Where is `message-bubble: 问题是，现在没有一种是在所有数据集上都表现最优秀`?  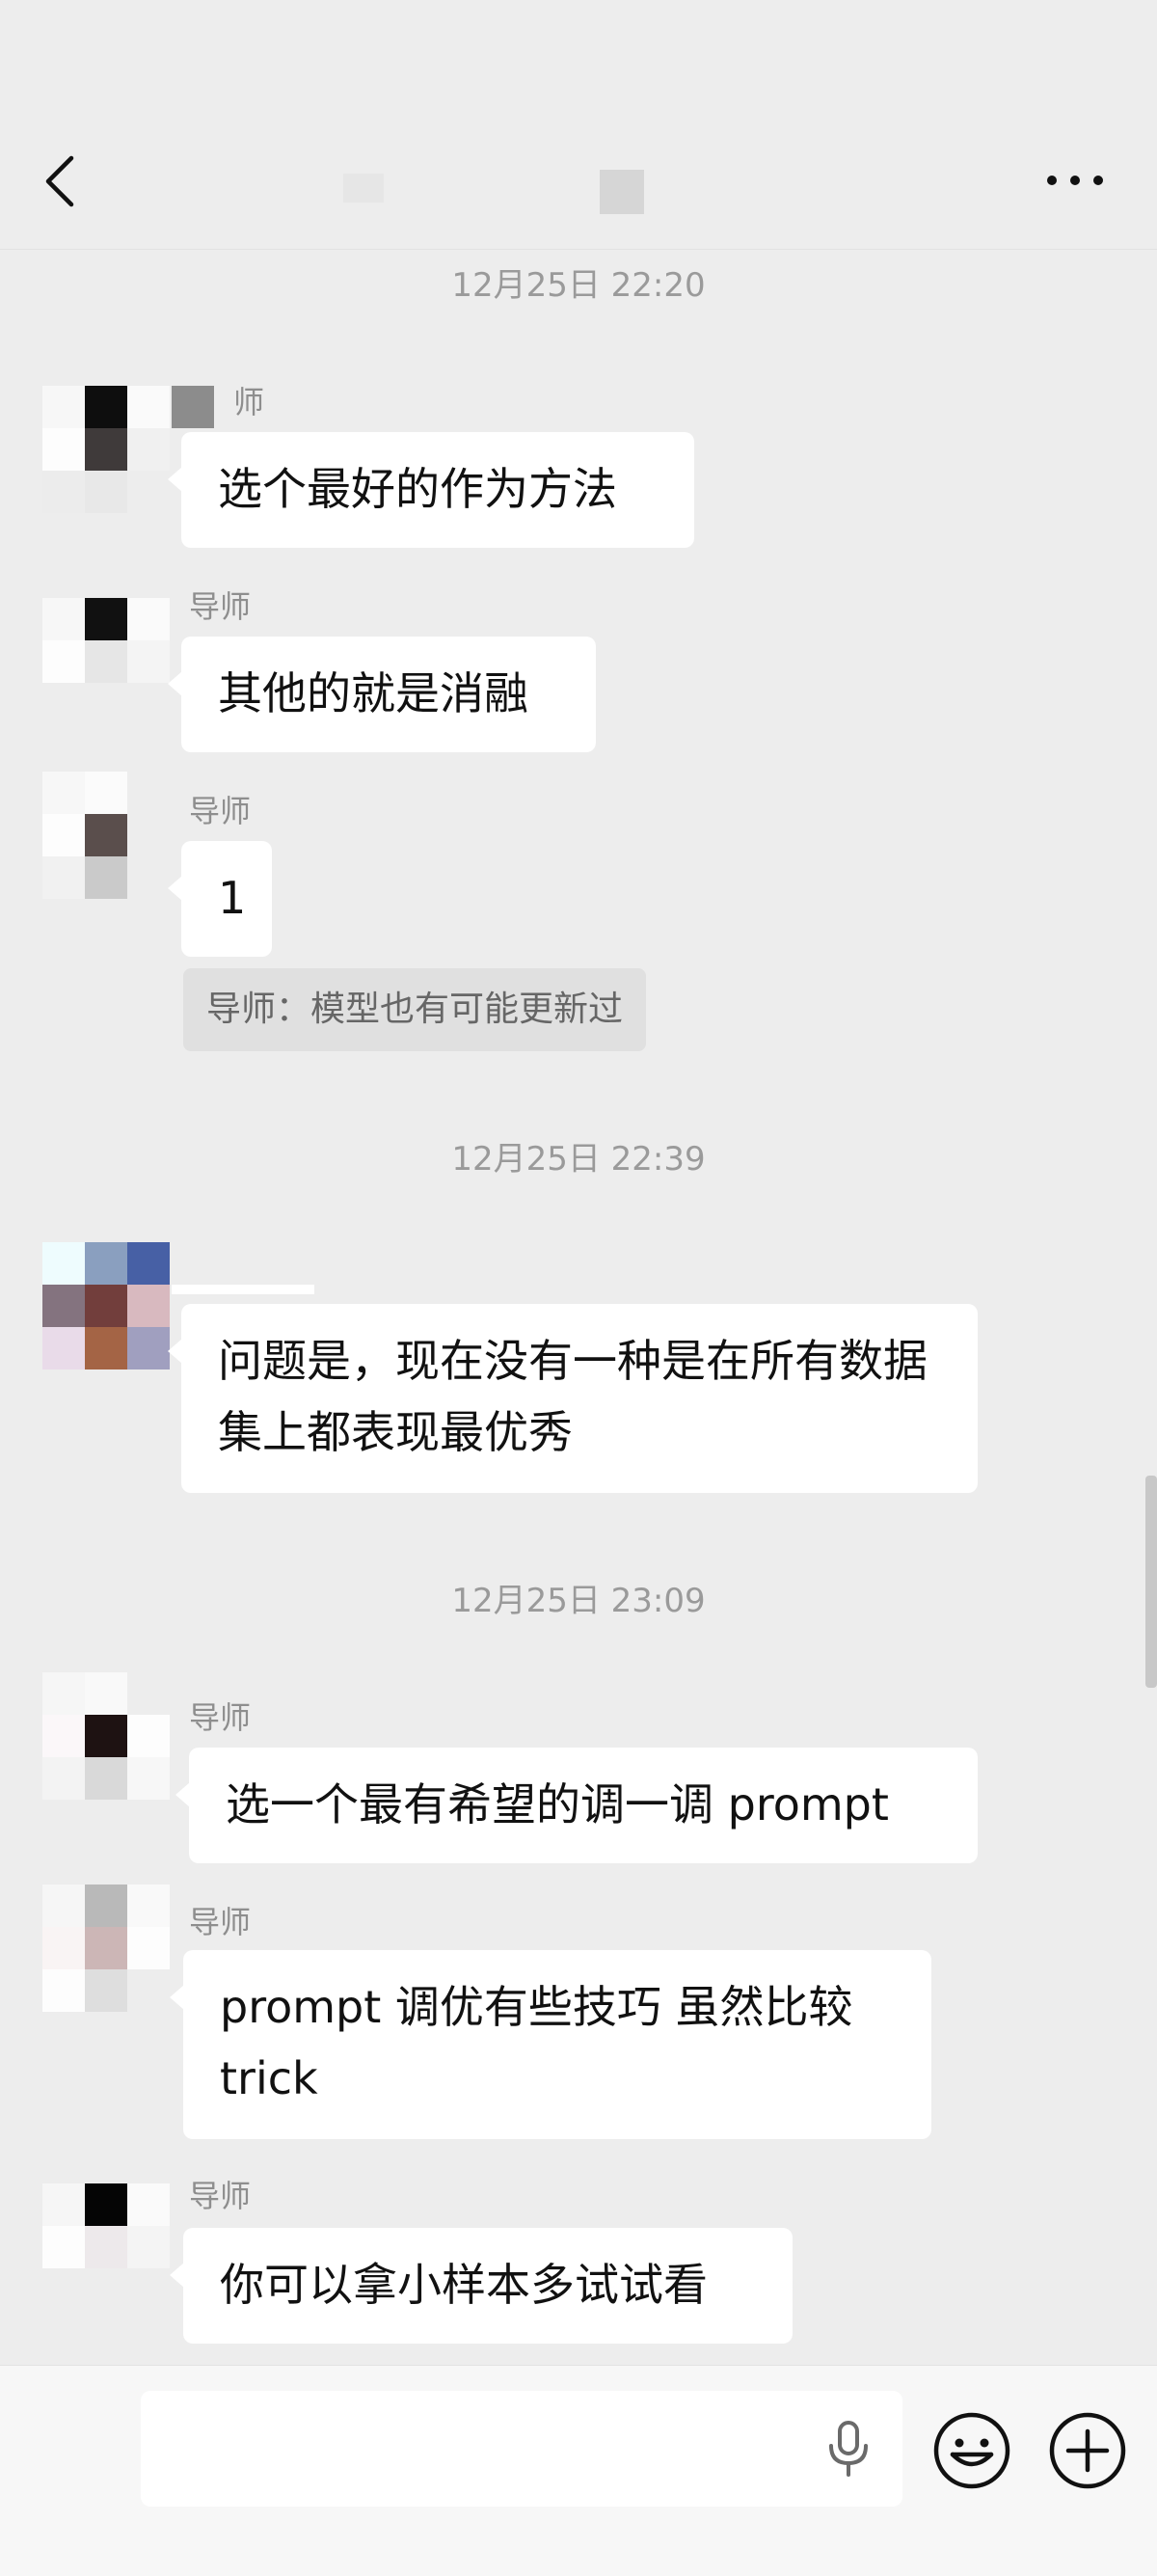 message-bubble: 问题是，现在没有一种是在所有数据集上都表现最优秀 is located at coordinates (573, 1398).